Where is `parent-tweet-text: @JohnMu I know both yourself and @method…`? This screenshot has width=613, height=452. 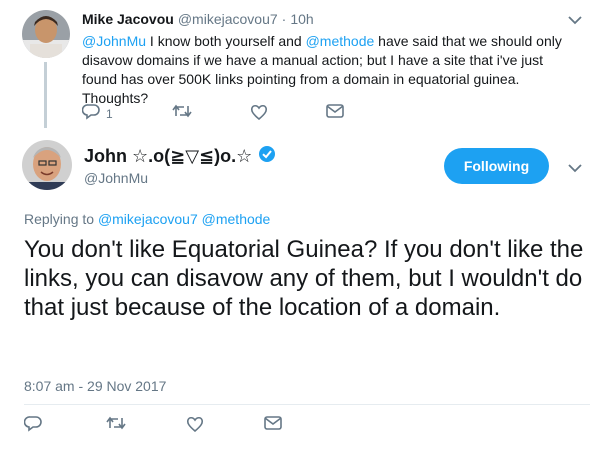 parent-tweet-text: @JohnMu I know both yourself and @method… is located at coordinates (327, 70).